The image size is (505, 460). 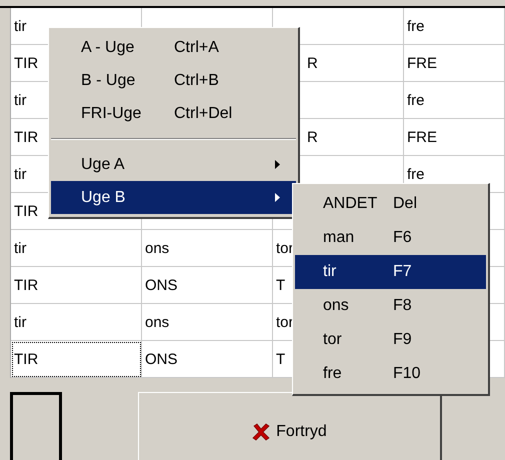 What do you see at coordinates (390, 272) in the screenshot?
I see `menu-item: tir F7` at bounding box center [390, 272].